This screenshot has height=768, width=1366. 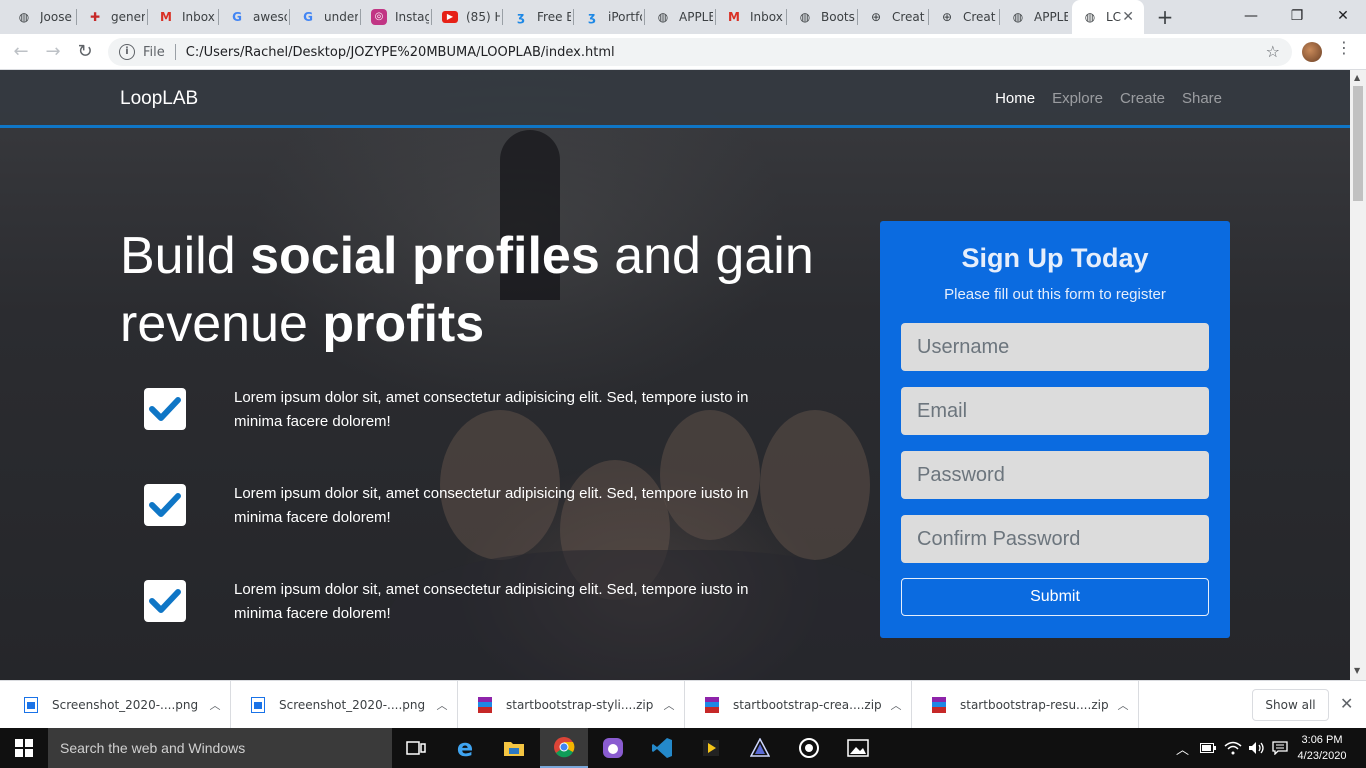 I want to click on star-icon: ☆, so click(x=1273, y=51).